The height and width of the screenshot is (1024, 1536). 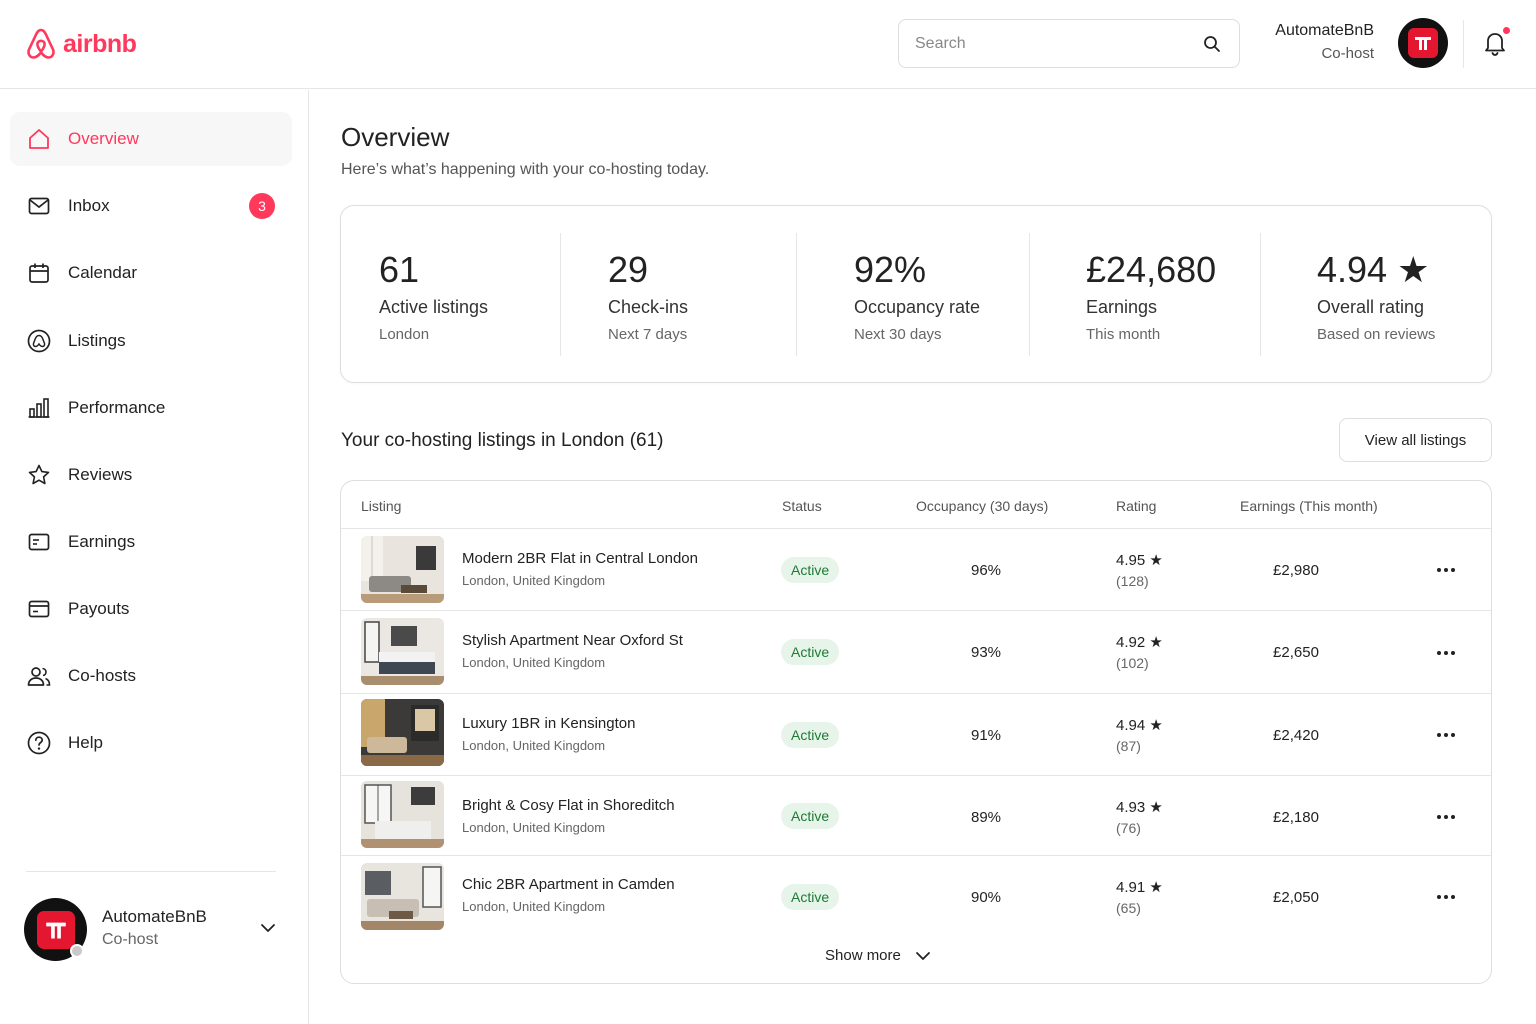 What do you see at coordinates (1151, 269) in the screenshot?
I see `stat-value: £24,680` at bounding box center [1151, 269].